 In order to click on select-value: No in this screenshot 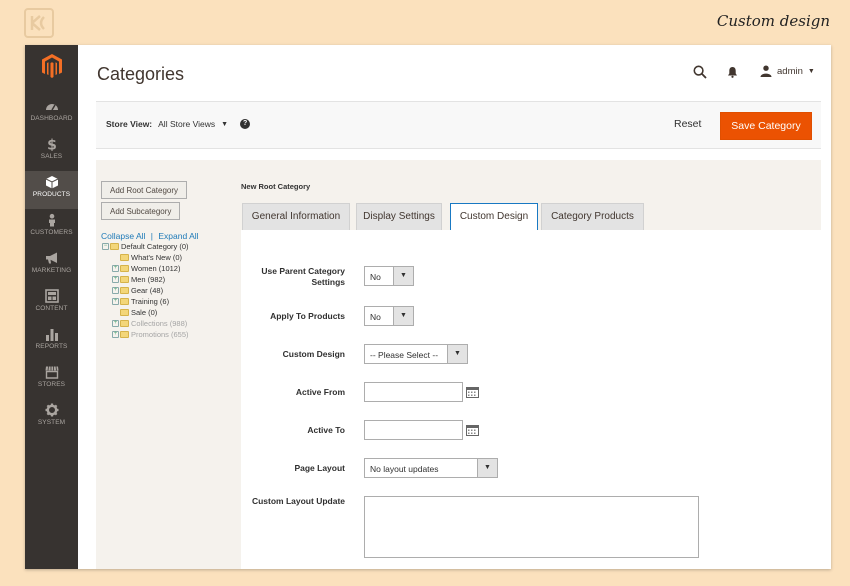, I will do `click(375, 317)`.